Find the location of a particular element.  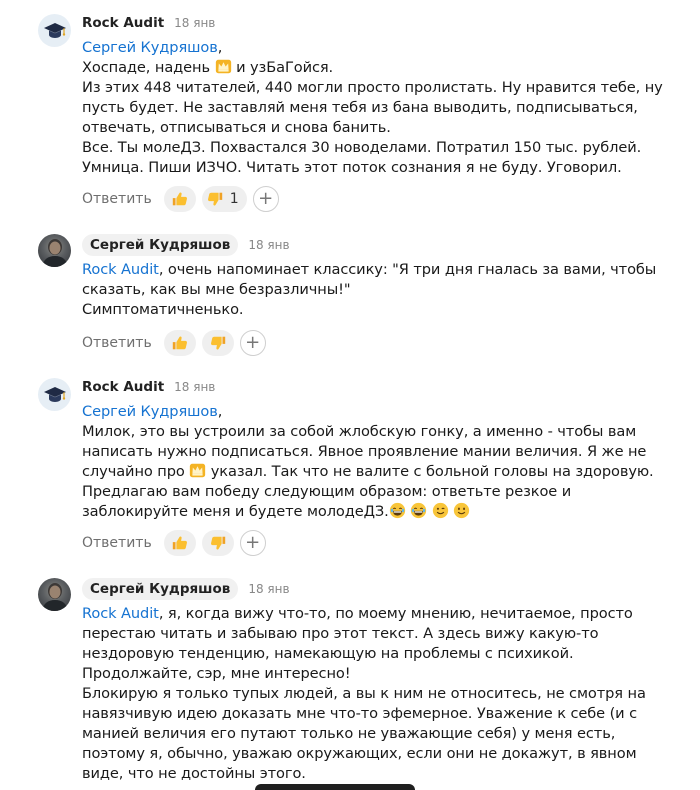

smiling-emoji-icon is located at coordinates (461, 510).